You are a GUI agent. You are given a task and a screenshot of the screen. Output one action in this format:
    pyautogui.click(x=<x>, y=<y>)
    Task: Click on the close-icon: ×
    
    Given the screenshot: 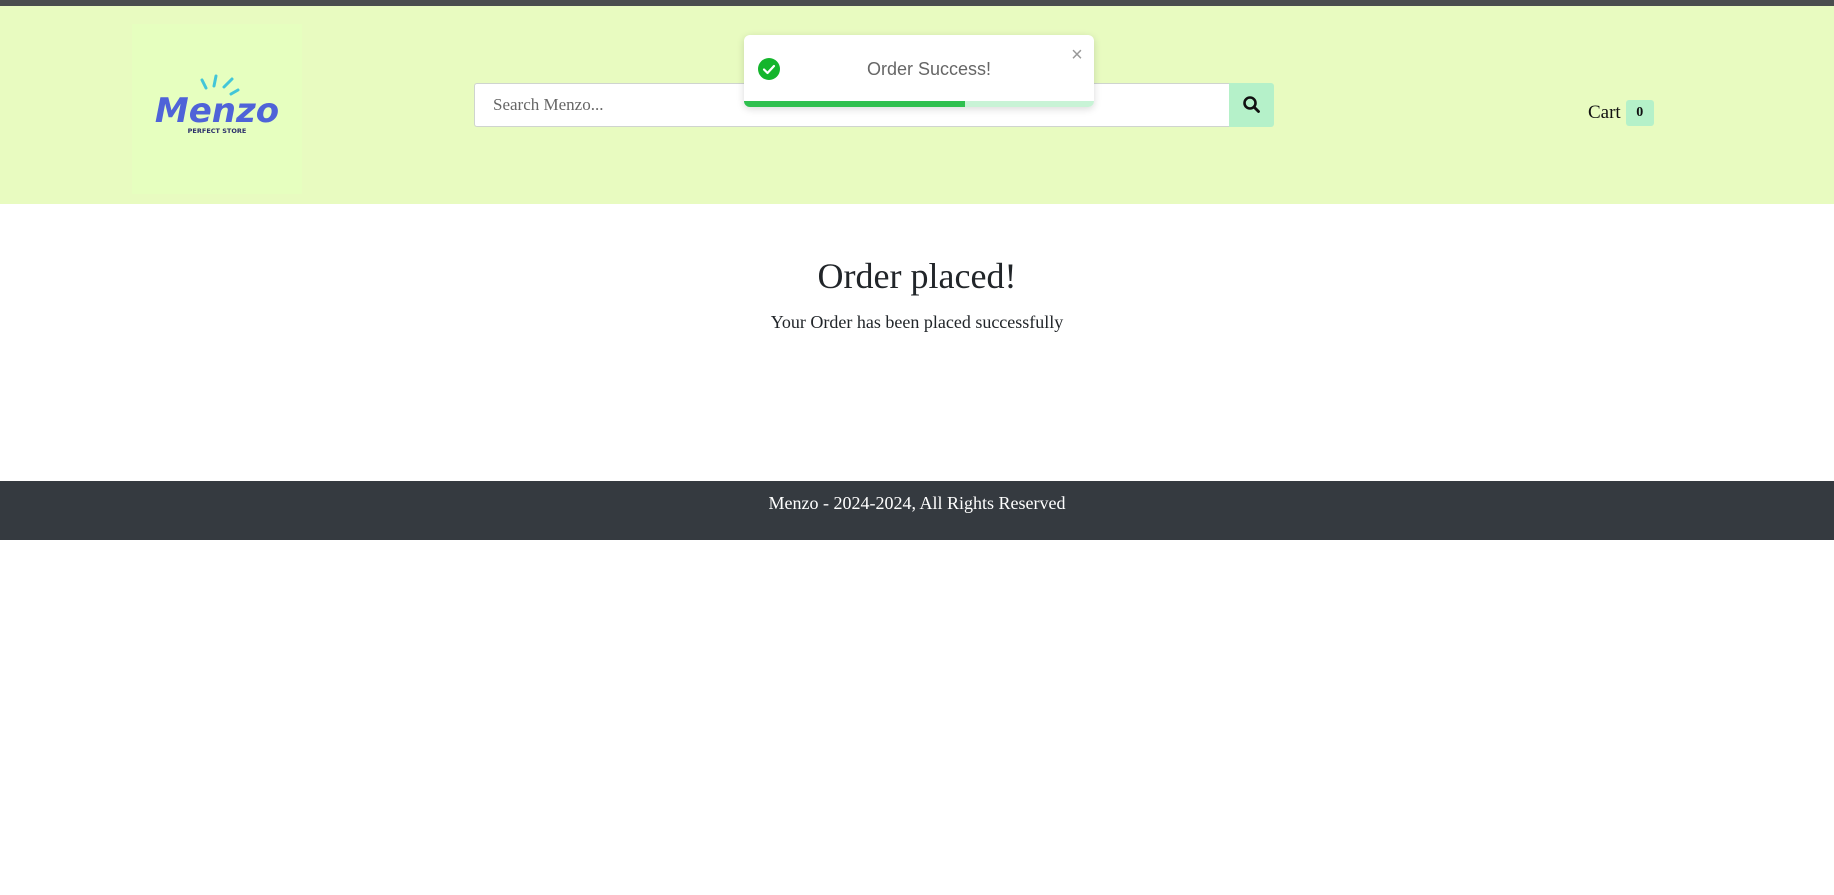 What is the action you would take?
    pyautogui.click(x=1077, y=55)
    